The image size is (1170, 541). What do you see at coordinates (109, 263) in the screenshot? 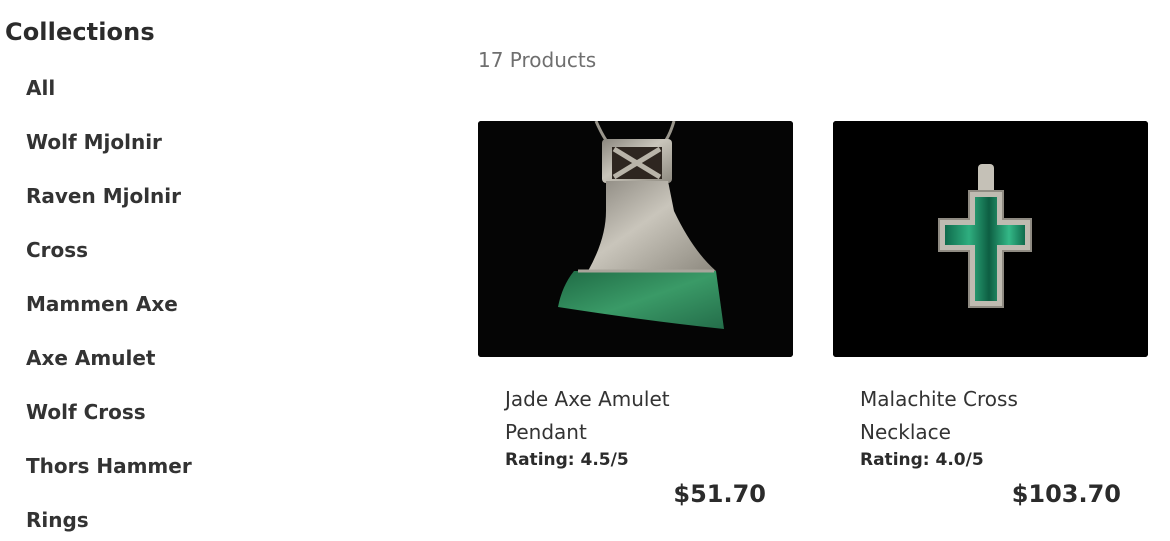
I see `collection-item-cross: Cross` at bounding box center [109, 263].